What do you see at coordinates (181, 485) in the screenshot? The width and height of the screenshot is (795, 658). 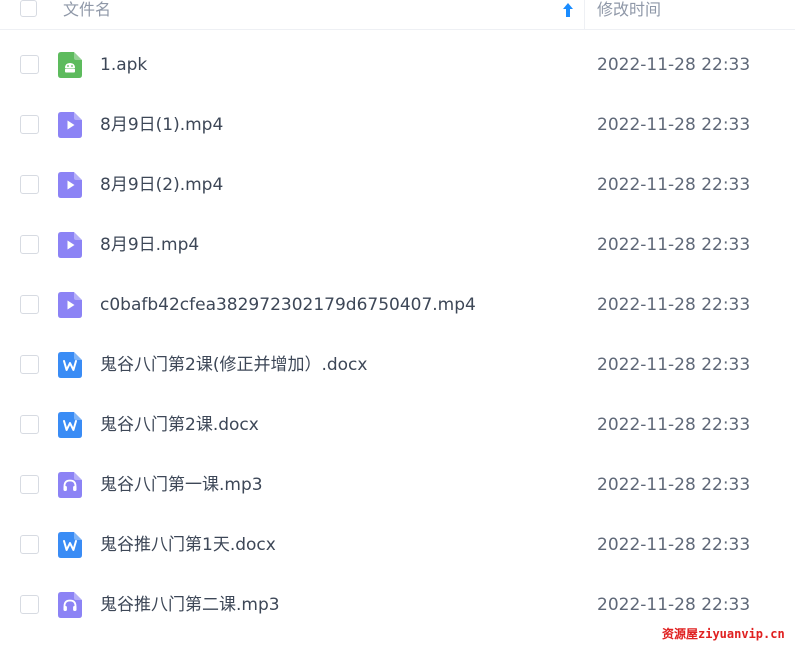 I see `file-name-link: 鬼谷八门第一课.mp3` at bounding box center [181, 485].